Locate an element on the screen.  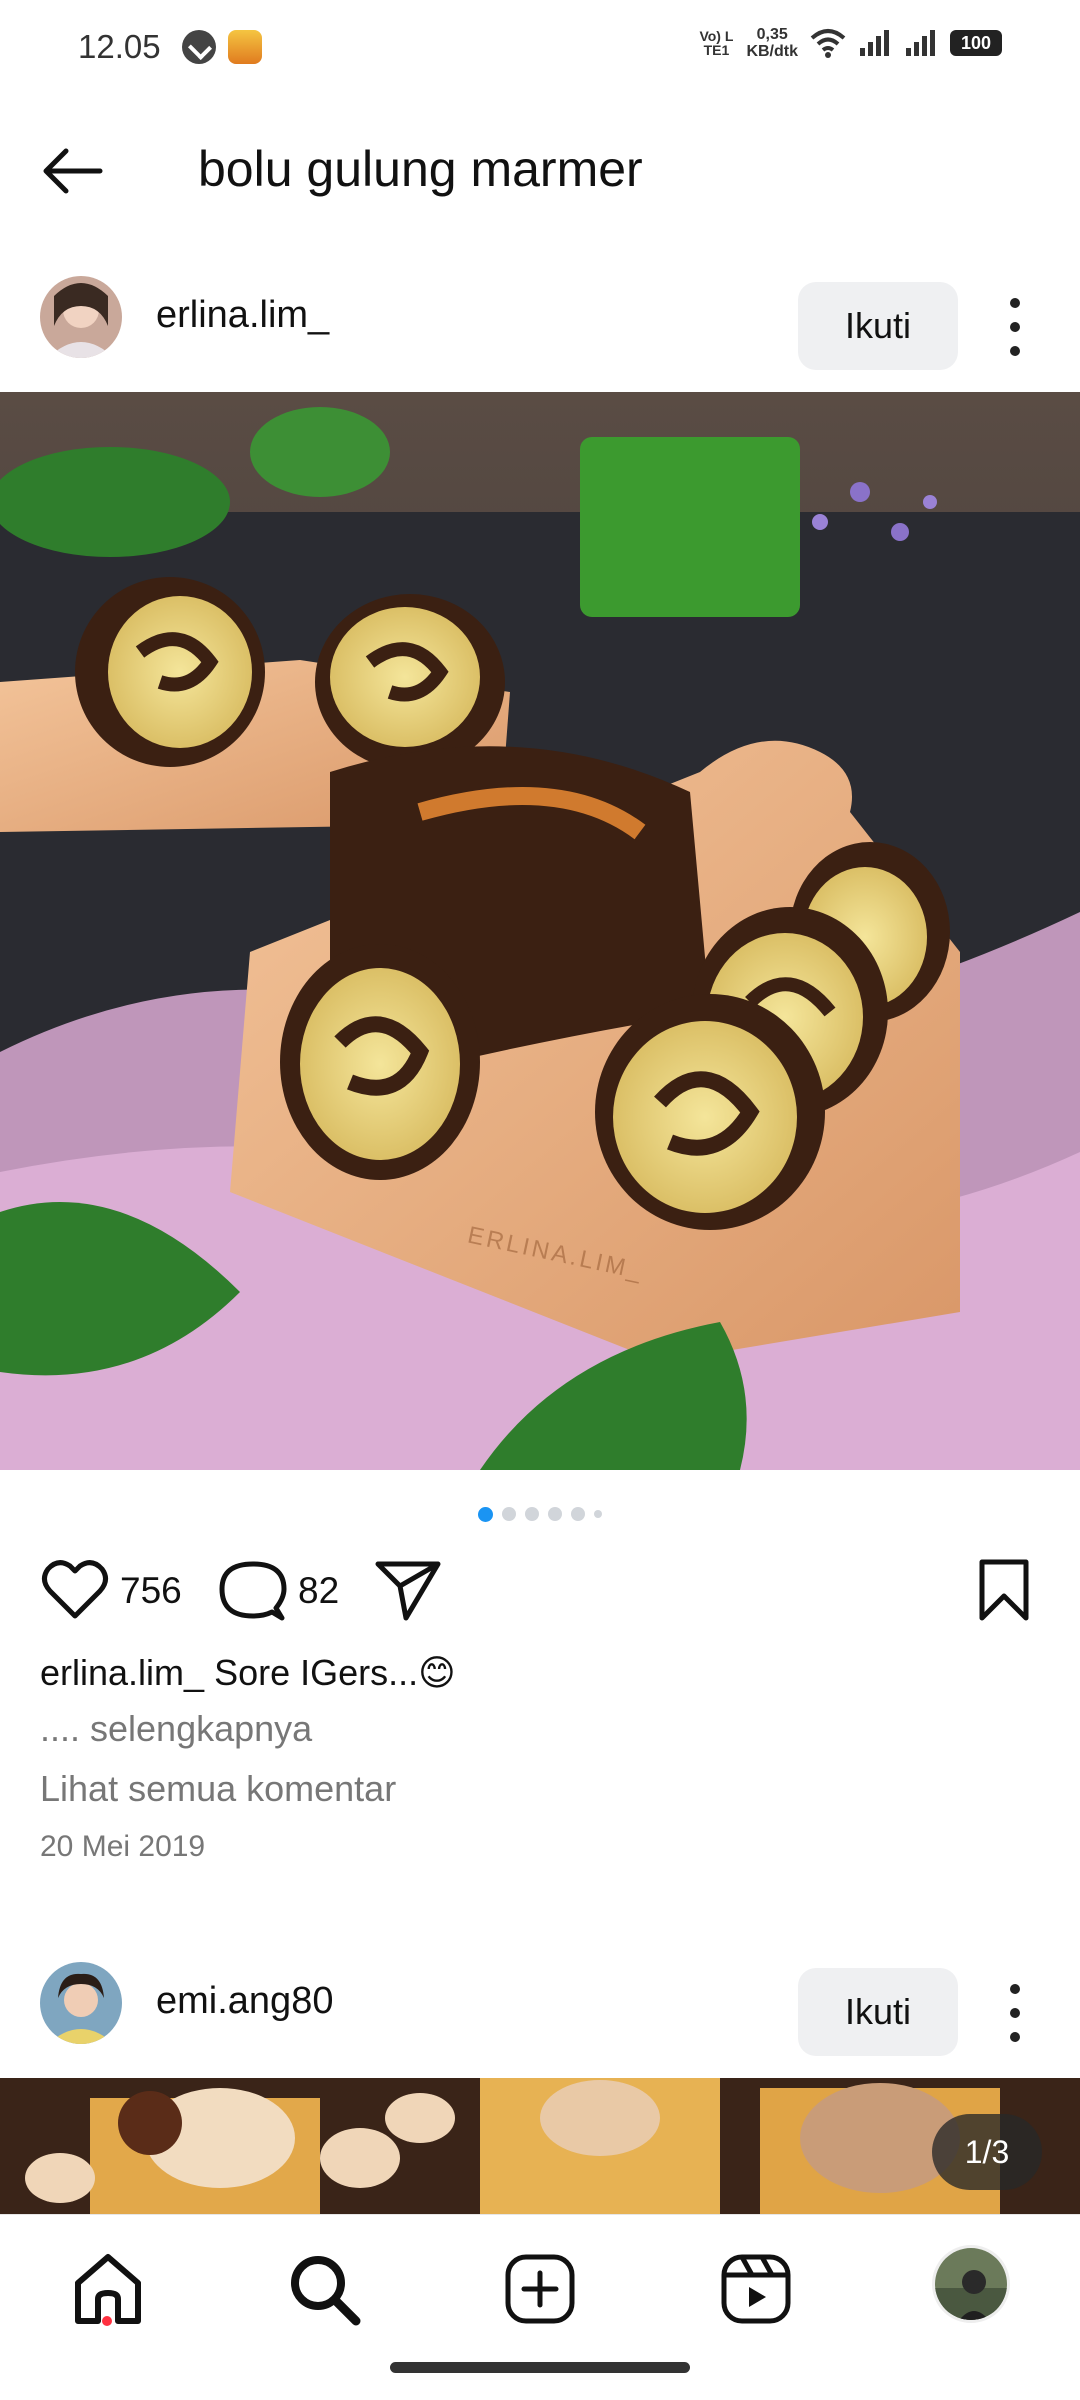
post-action-bar: 756 82 is located at coordinates (540, 1590).